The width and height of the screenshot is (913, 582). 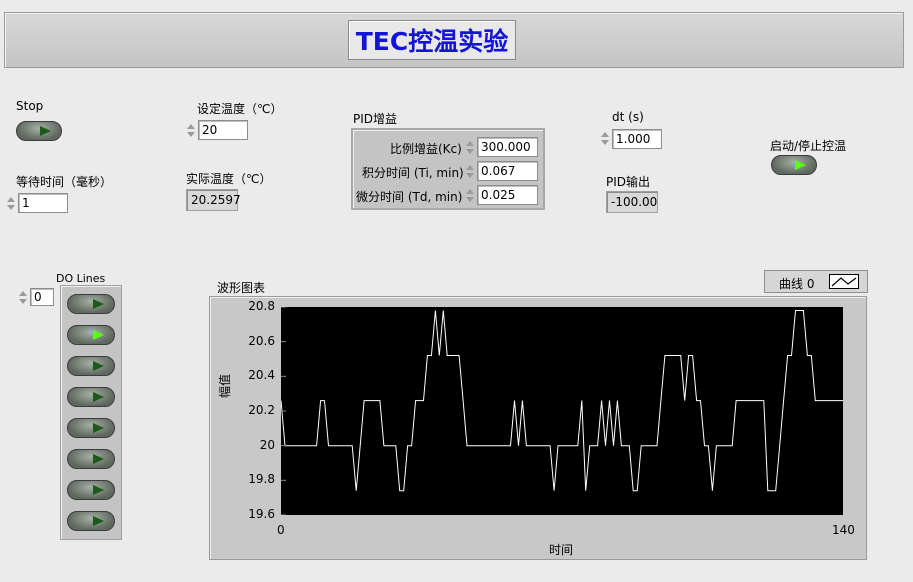 I want to click on ti-stepper, so click(x=470, y=171).